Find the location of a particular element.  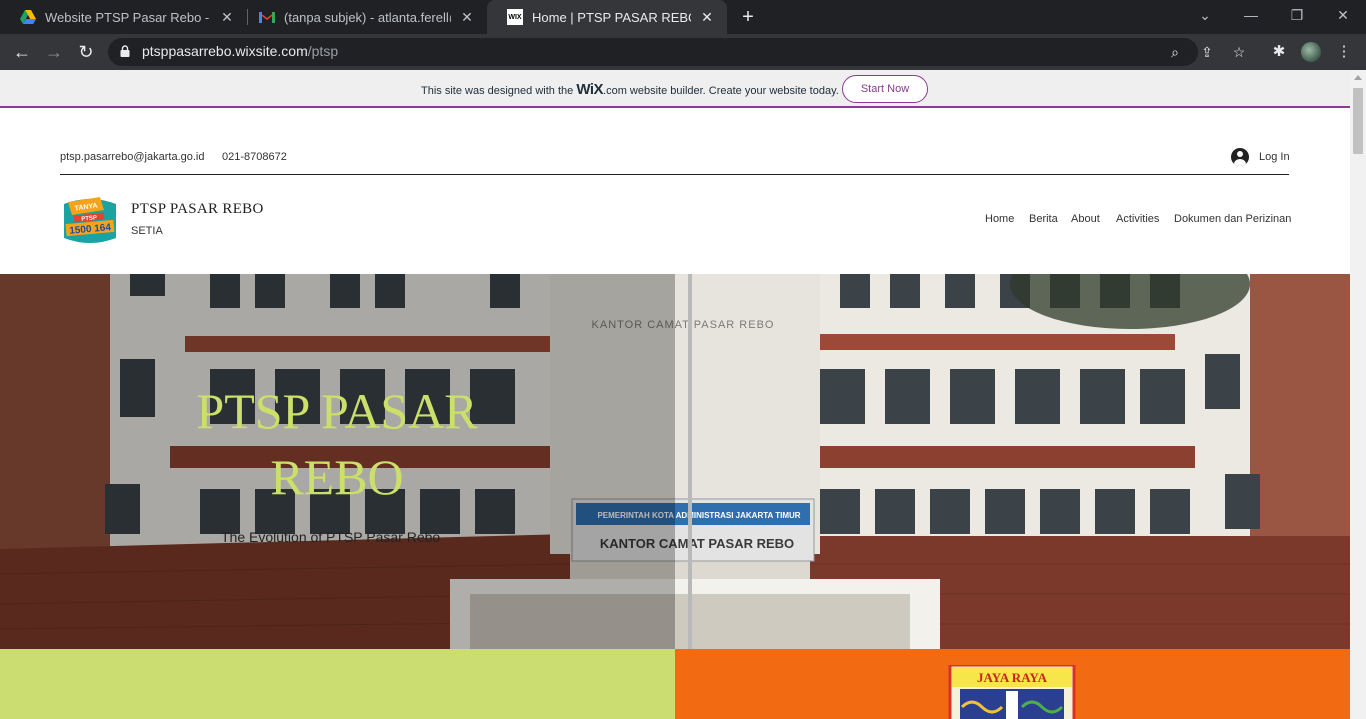

menu-icon: ⋮ is located at coordinates (1344, 52).